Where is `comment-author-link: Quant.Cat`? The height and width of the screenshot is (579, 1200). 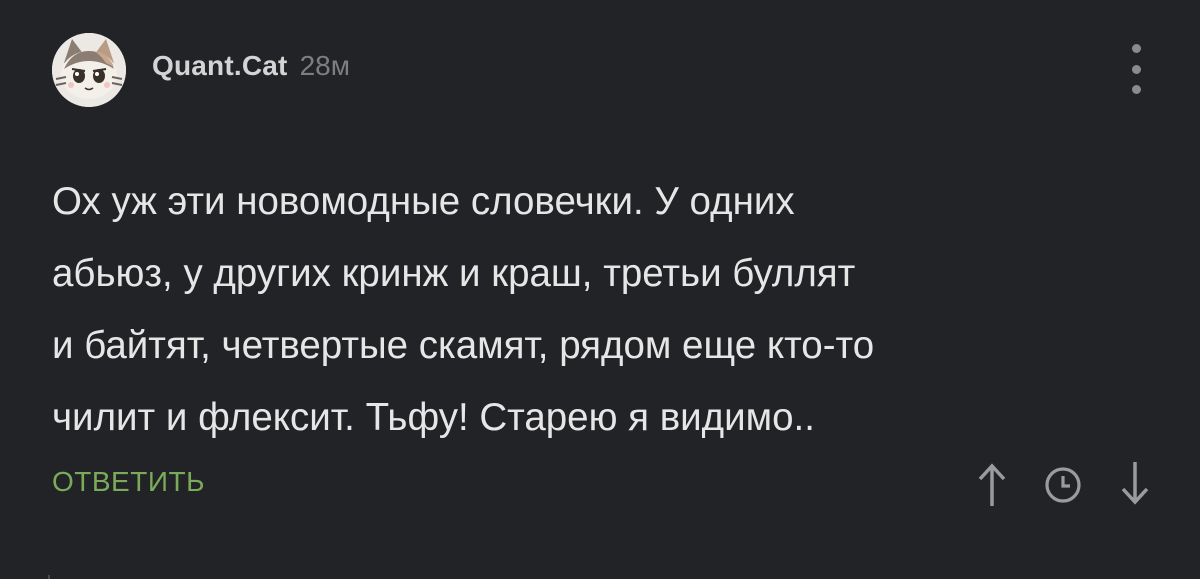
comment-author-link: Quant.Cat is located at coordinates (220, 66).